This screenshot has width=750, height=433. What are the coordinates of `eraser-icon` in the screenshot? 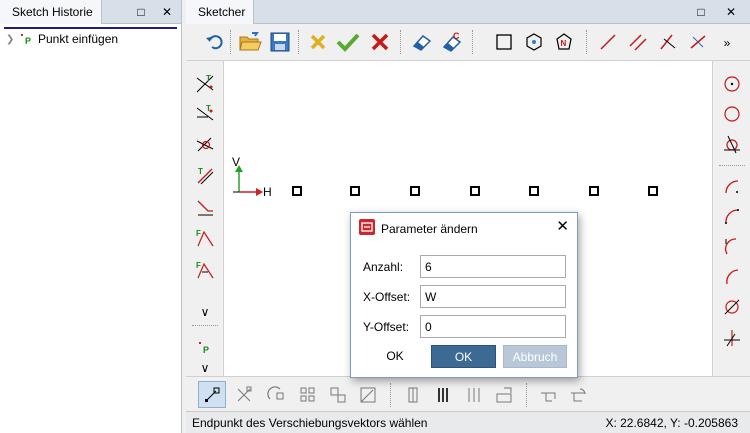 It's located at (422, 43).